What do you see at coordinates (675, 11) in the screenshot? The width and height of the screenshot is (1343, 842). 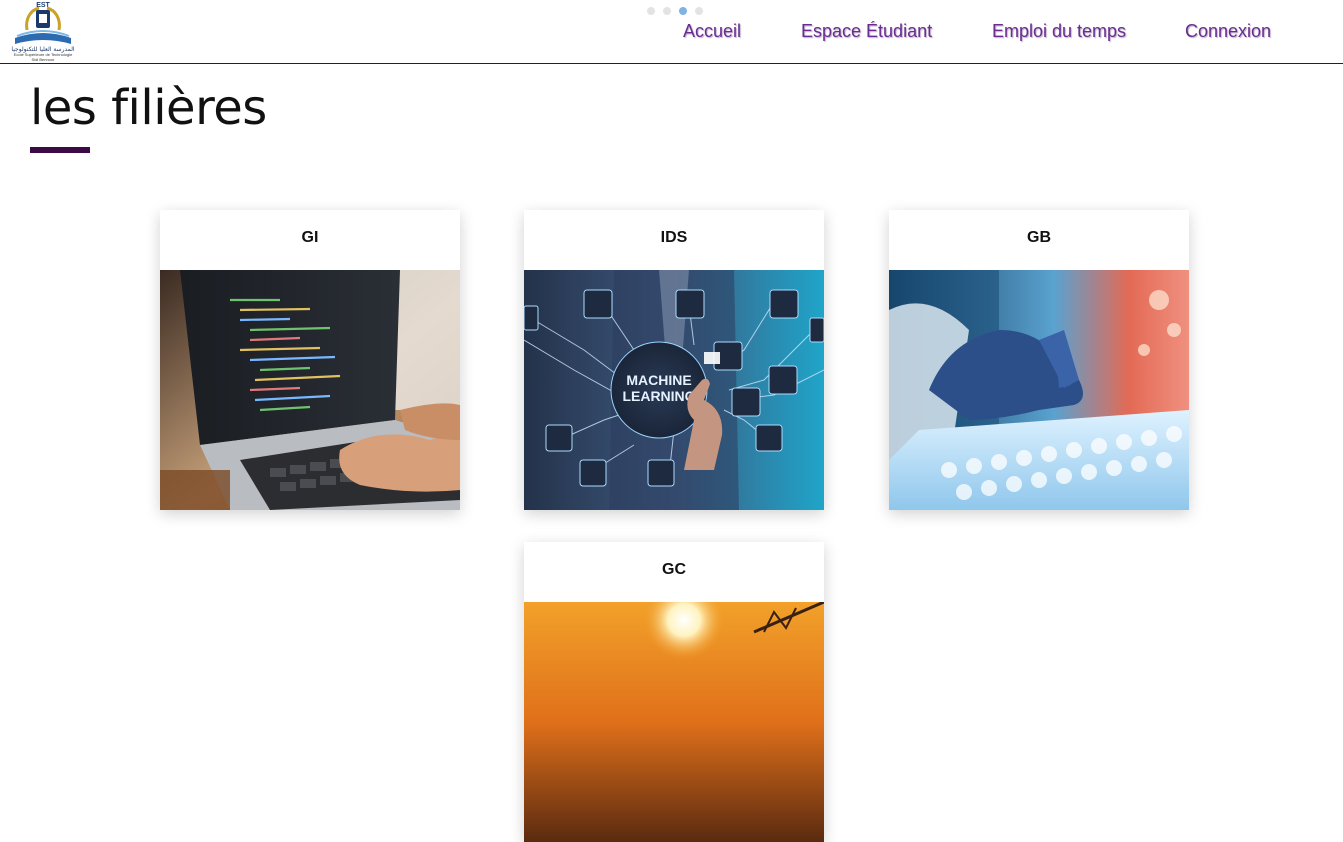 I see `carousel-dots` at bounding box center [675, 11].